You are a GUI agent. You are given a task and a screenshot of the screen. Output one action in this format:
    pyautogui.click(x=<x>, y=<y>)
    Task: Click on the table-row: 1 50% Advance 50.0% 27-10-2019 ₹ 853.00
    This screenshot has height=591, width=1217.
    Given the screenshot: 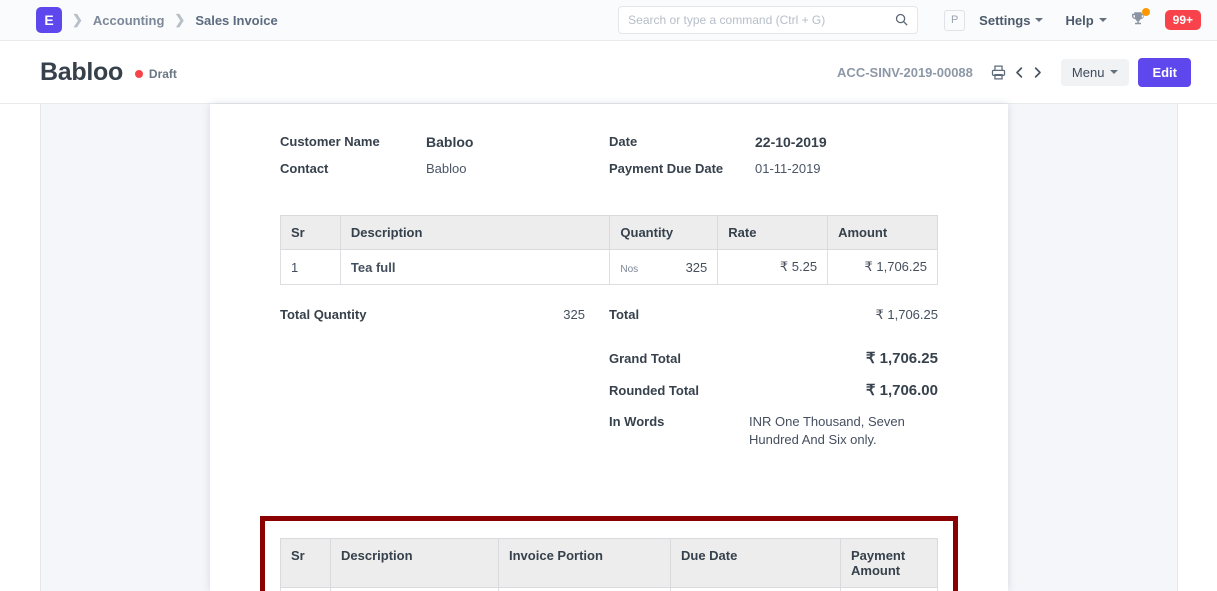 What is the action you would take?
    pyautogui.click(x=609, y=589)
    